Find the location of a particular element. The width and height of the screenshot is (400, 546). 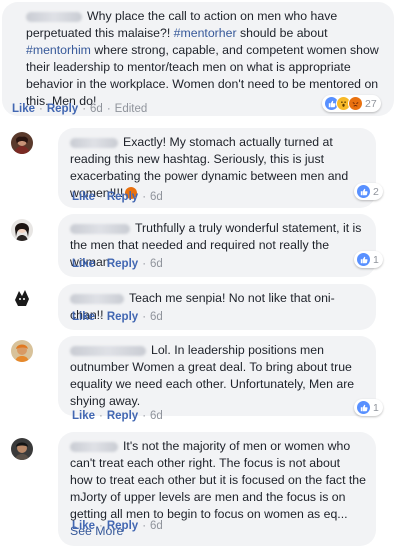

main-comment-actions: Like · Reply · 6d · Edited is located at coordinates (79, 109).